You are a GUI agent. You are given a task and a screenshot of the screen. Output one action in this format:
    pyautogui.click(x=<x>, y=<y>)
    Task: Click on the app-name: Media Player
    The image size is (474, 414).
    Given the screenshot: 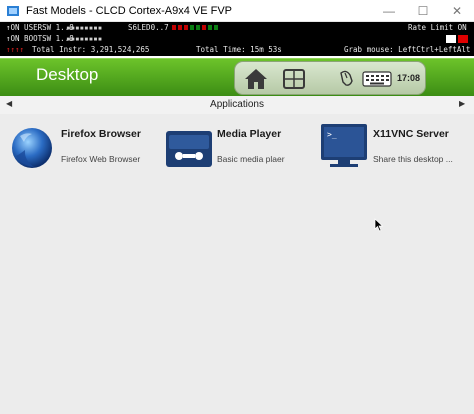 What is the action you would take?
    pyautogui.click(x=249, y=134)
    